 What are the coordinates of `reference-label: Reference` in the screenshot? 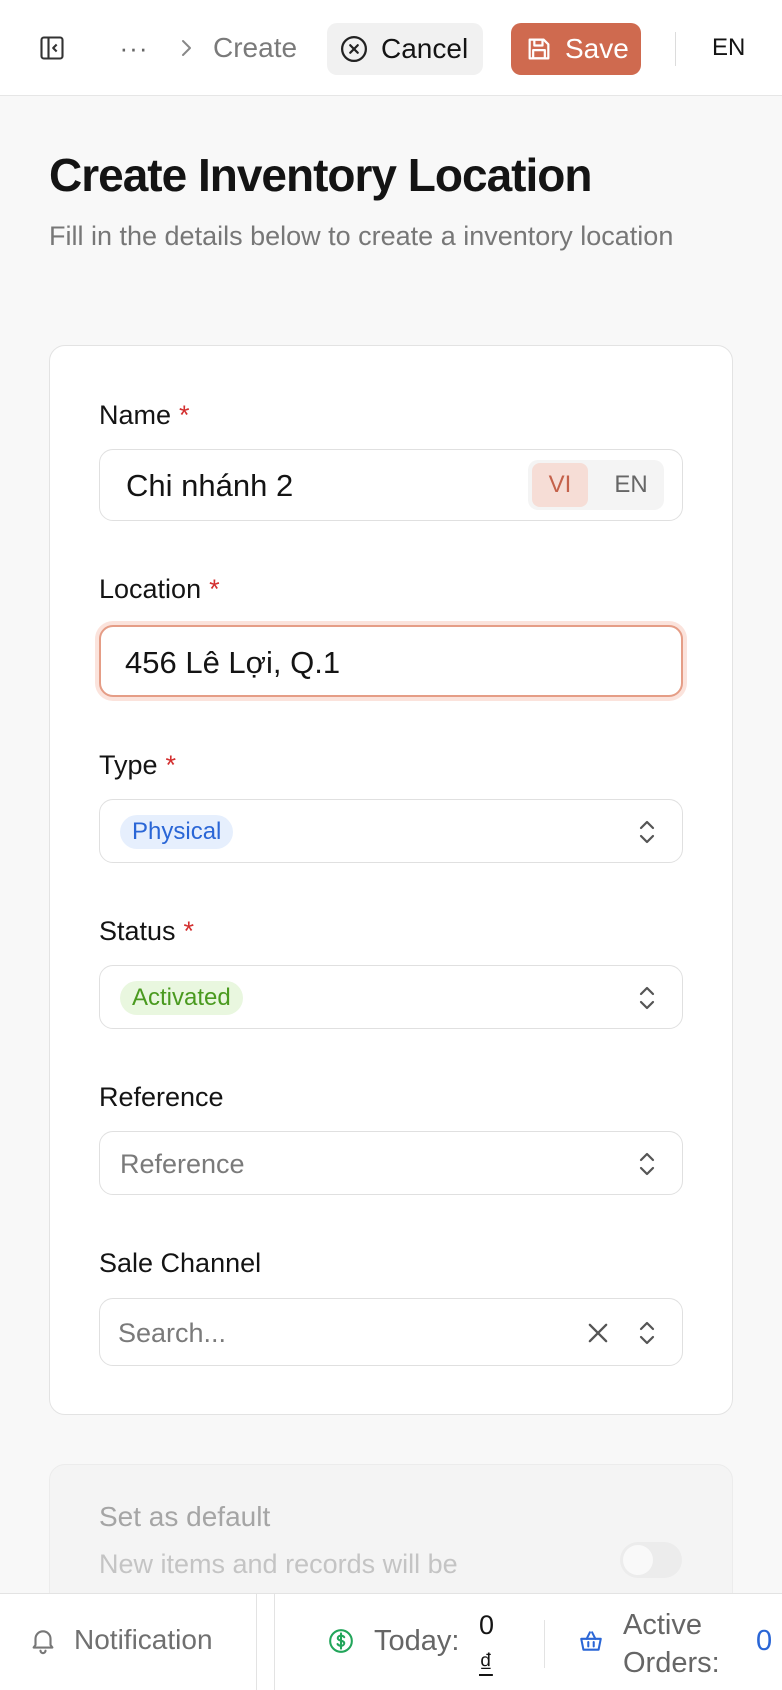 It's located at (161, 1097).